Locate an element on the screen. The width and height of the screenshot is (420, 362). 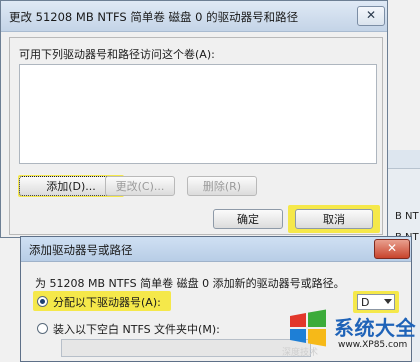
windows-logo-icon is located at coordinates (308, 328).